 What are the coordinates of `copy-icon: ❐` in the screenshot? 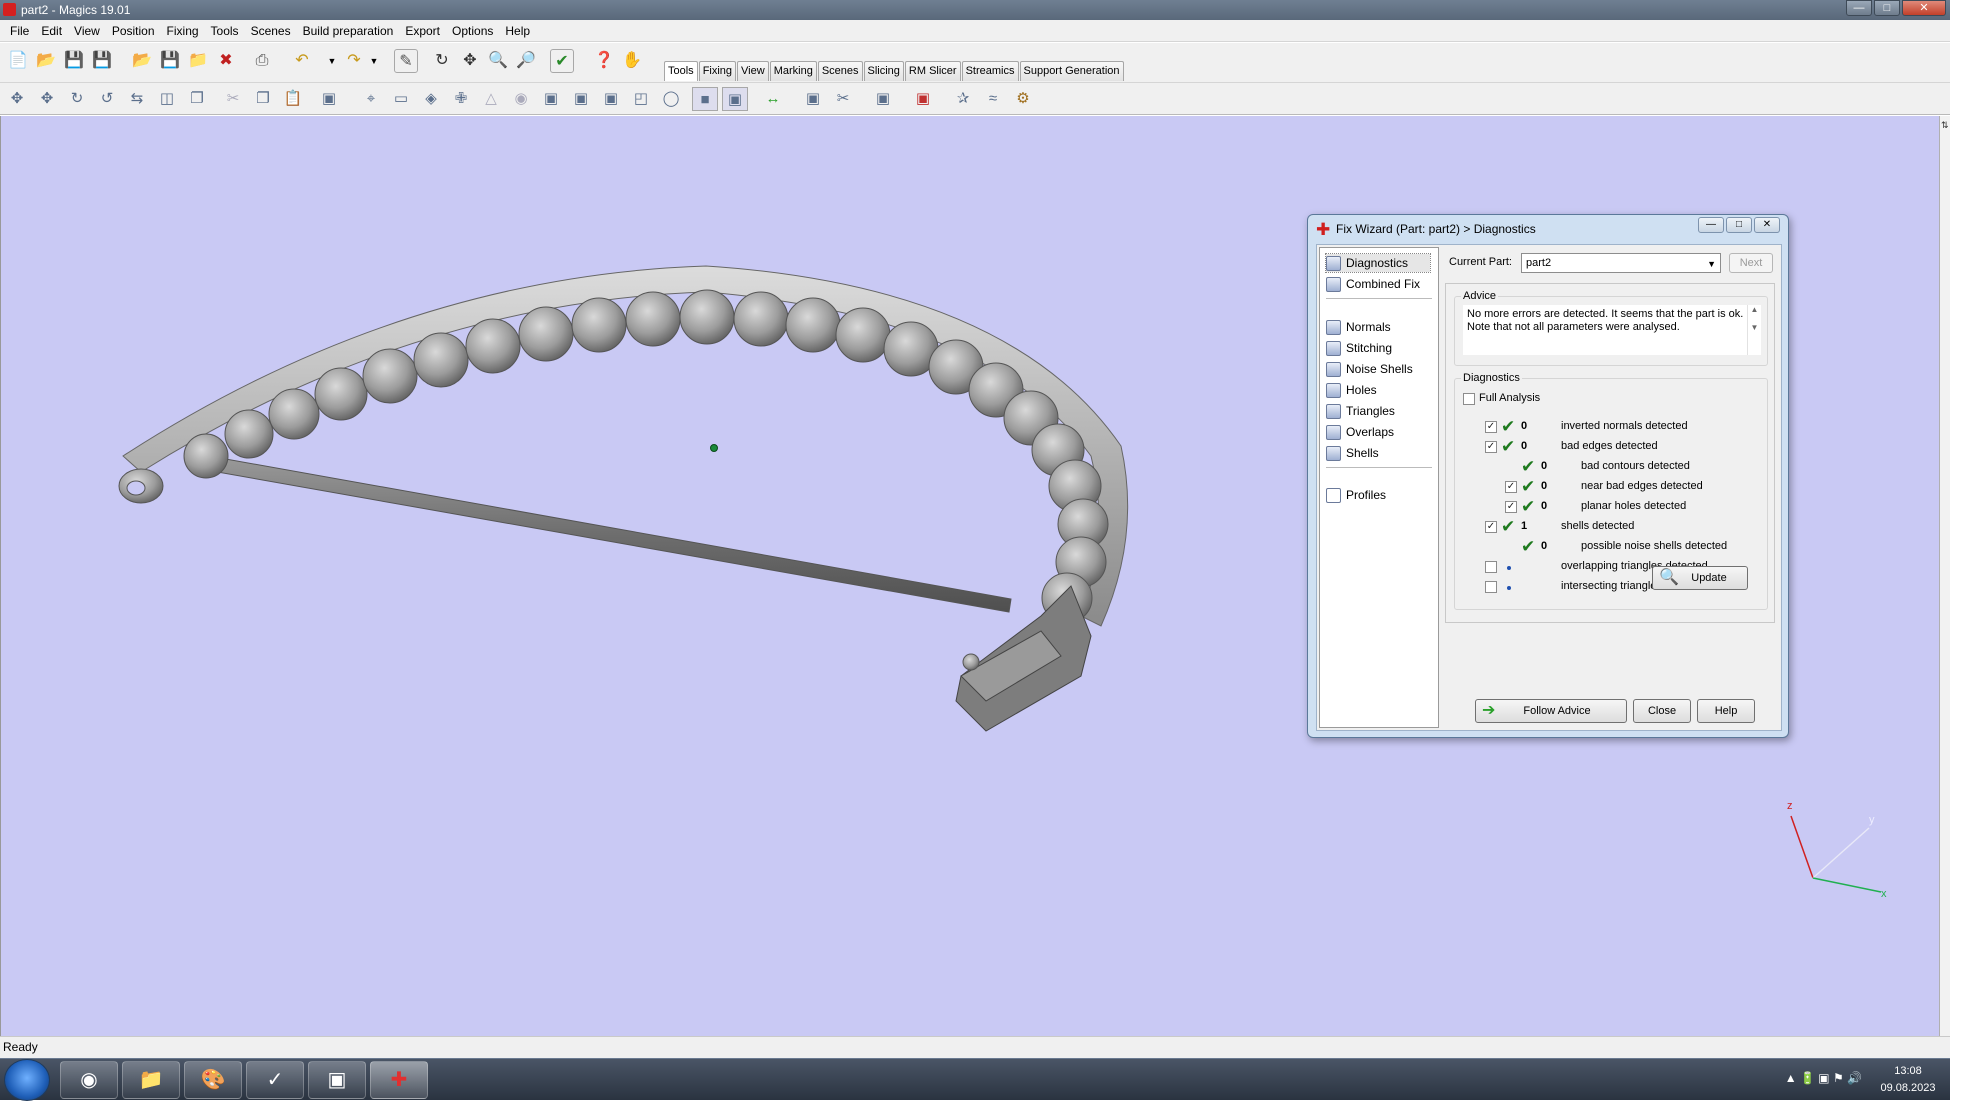 It's located at (263, 99).